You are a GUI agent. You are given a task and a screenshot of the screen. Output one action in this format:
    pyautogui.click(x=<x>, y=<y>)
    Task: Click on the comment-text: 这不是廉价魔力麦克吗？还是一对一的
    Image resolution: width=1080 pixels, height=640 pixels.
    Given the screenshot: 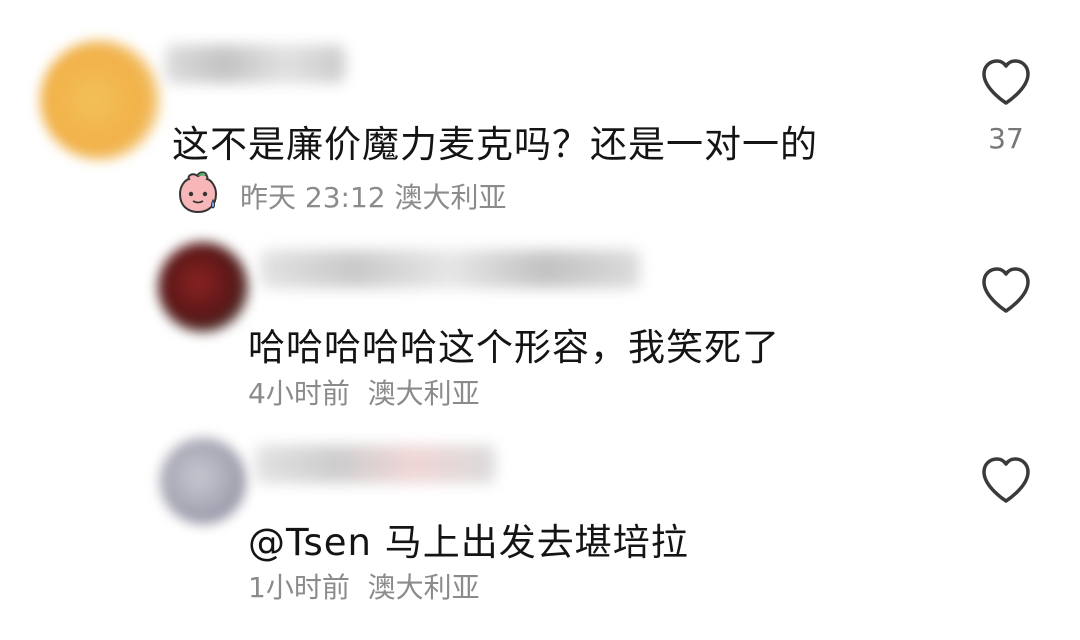 What is the action you would take?
    pyautogui.click(x=495, y=144)
    